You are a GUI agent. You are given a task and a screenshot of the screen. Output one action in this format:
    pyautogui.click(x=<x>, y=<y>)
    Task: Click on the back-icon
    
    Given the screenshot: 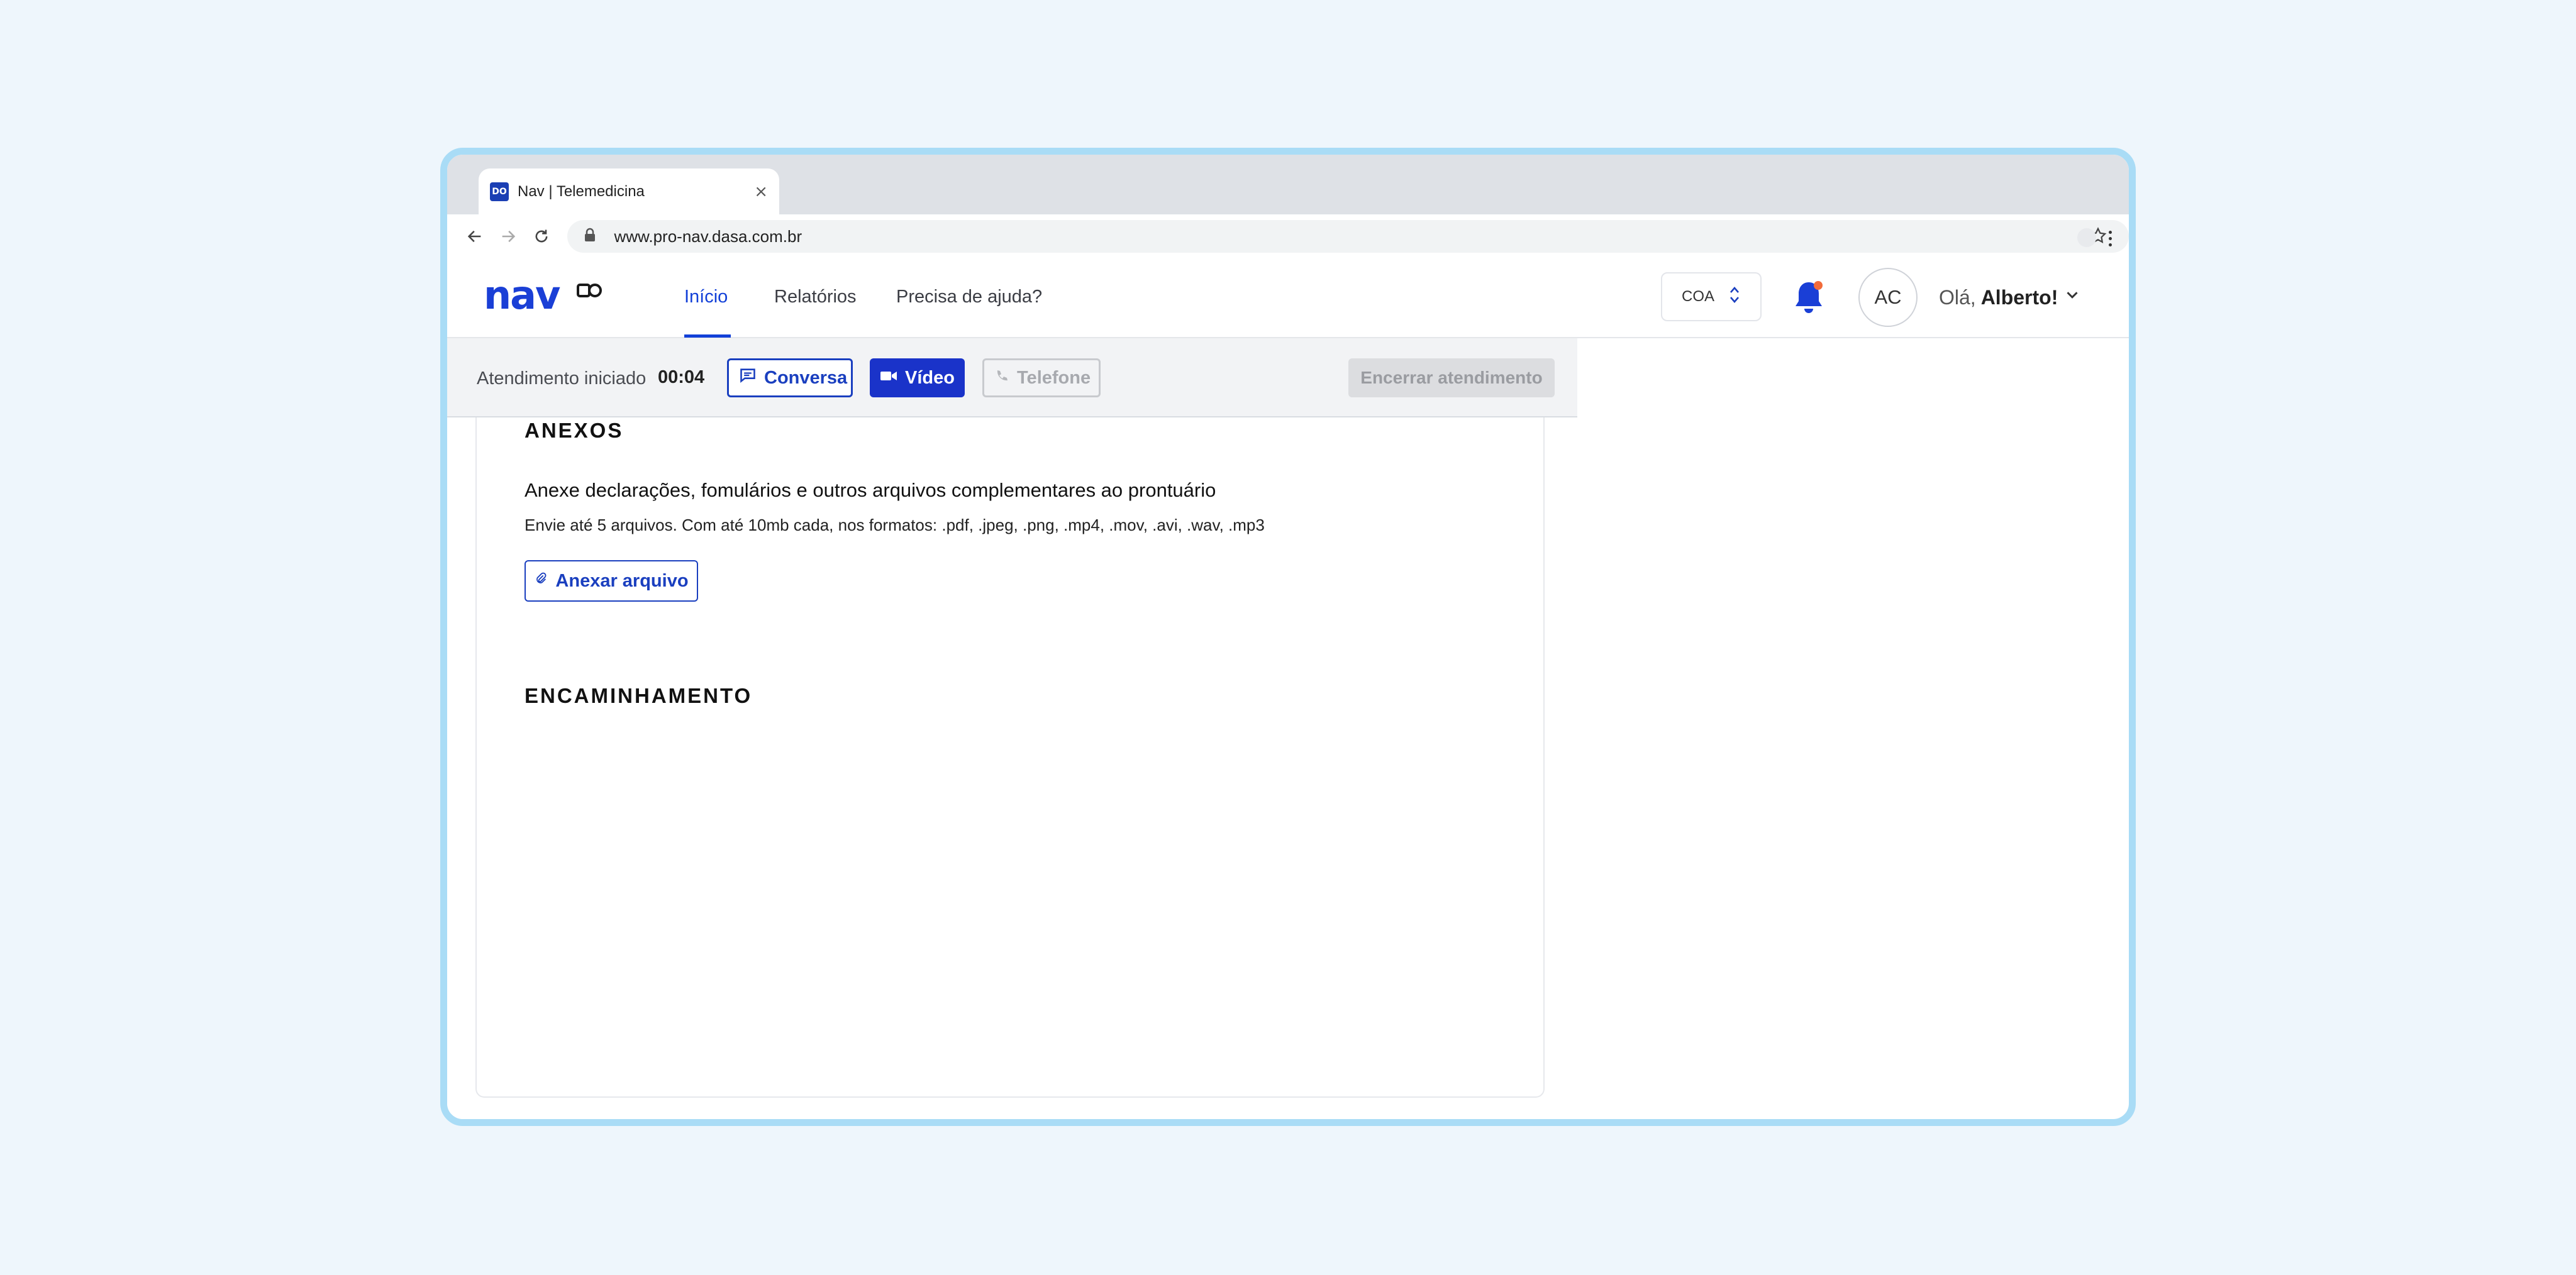 What is the action you would take?
    pyautogui.click(x=474, y=237)
    